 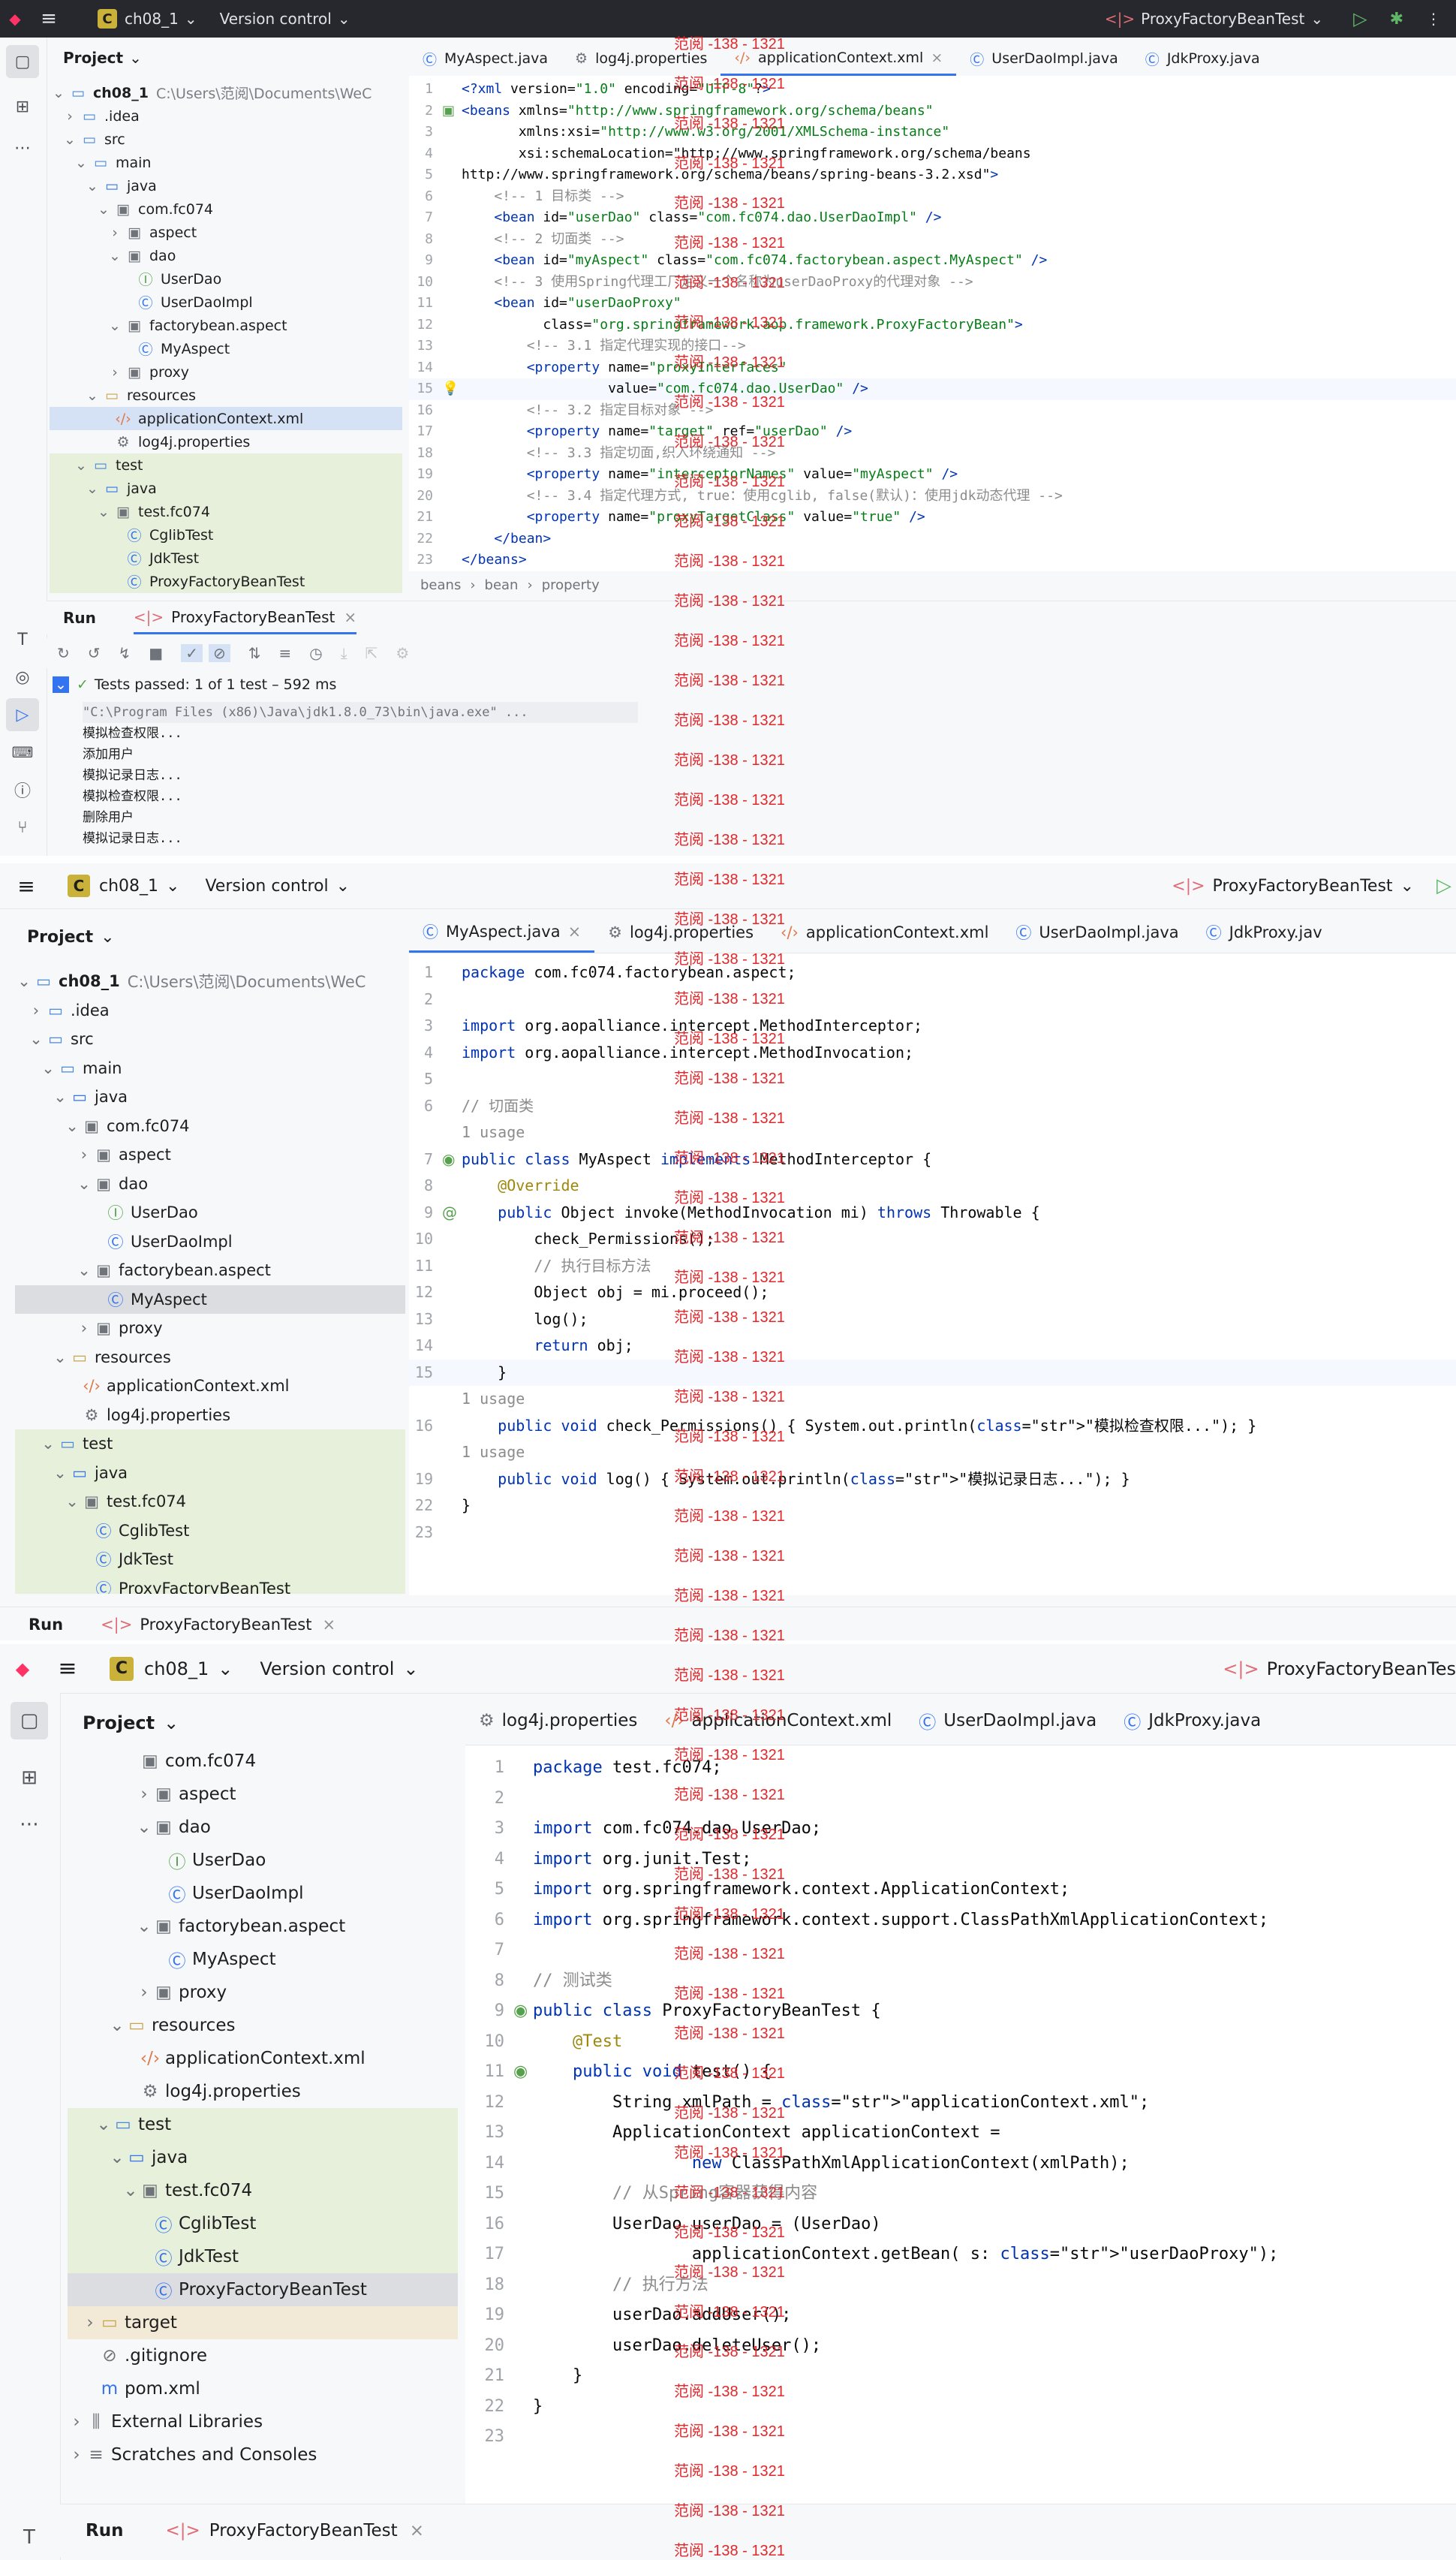 What do you see at coordinates (1443, 886) in the screenshot?
I see `run-icon: ▷` at bounding box center [1443, 886].